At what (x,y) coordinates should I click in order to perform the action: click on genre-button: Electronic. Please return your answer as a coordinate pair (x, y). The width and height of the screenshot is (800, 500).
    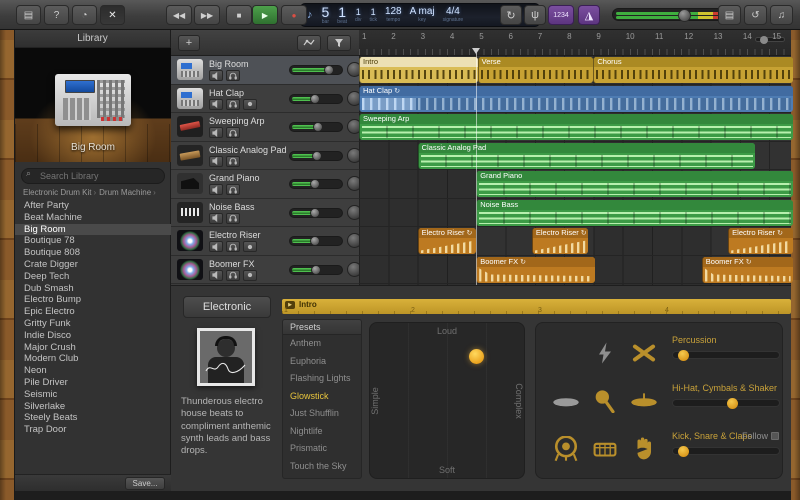
    Looking at the image, I should click on (227, 307).